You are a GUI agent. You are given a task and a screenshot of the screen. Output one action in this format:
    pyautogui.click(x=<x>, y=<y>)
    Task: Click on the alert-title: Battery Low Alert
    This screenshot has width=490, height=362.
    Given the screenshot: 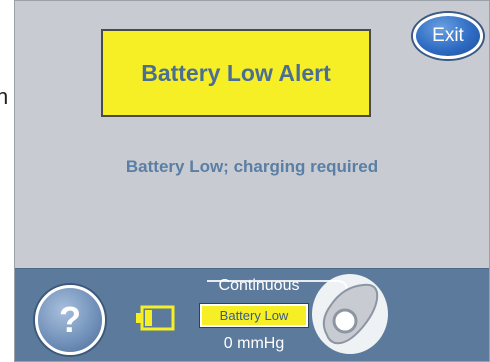 What is the action you would take?
    pyautogui.click(x=236, y=72)
    